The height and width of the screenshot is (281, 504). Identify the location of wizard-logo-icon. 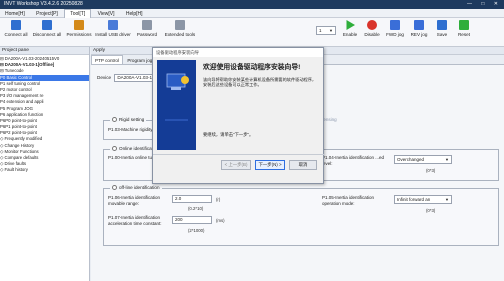
(176, 105).